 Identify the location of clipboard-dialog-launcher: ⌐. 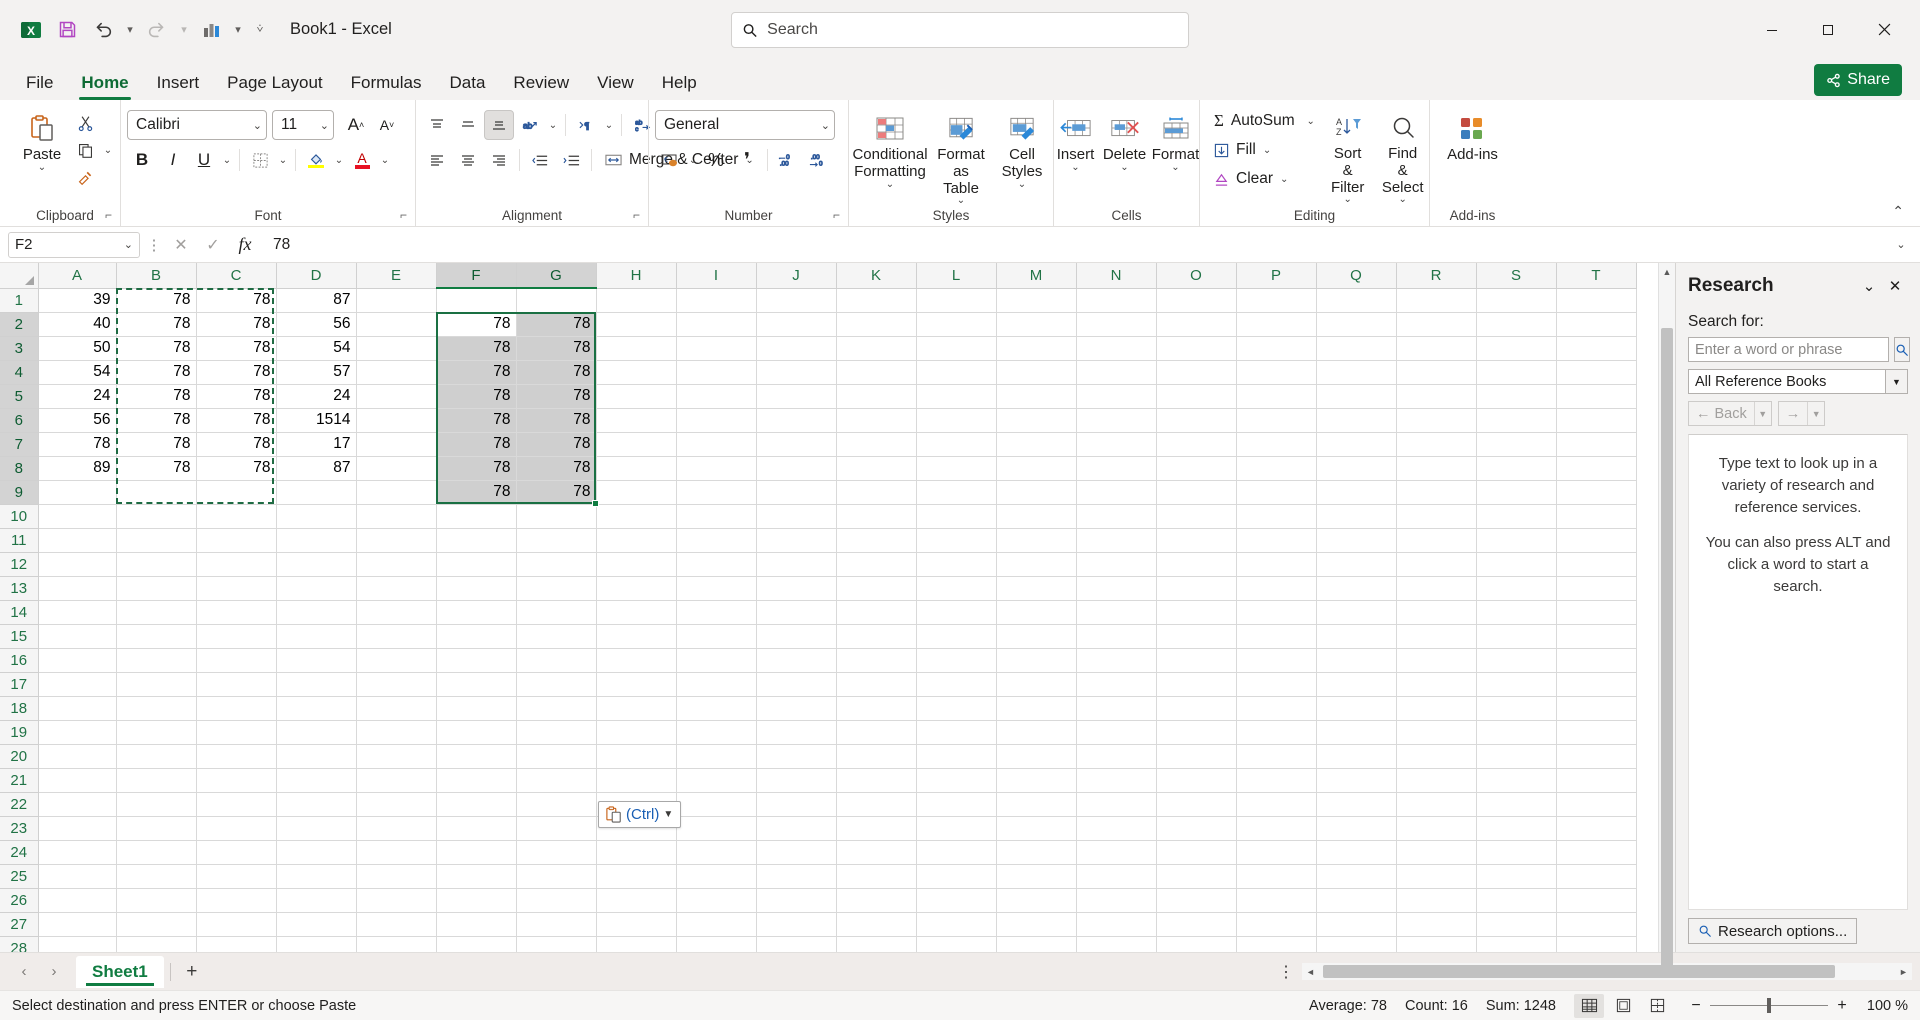
(108, 215).